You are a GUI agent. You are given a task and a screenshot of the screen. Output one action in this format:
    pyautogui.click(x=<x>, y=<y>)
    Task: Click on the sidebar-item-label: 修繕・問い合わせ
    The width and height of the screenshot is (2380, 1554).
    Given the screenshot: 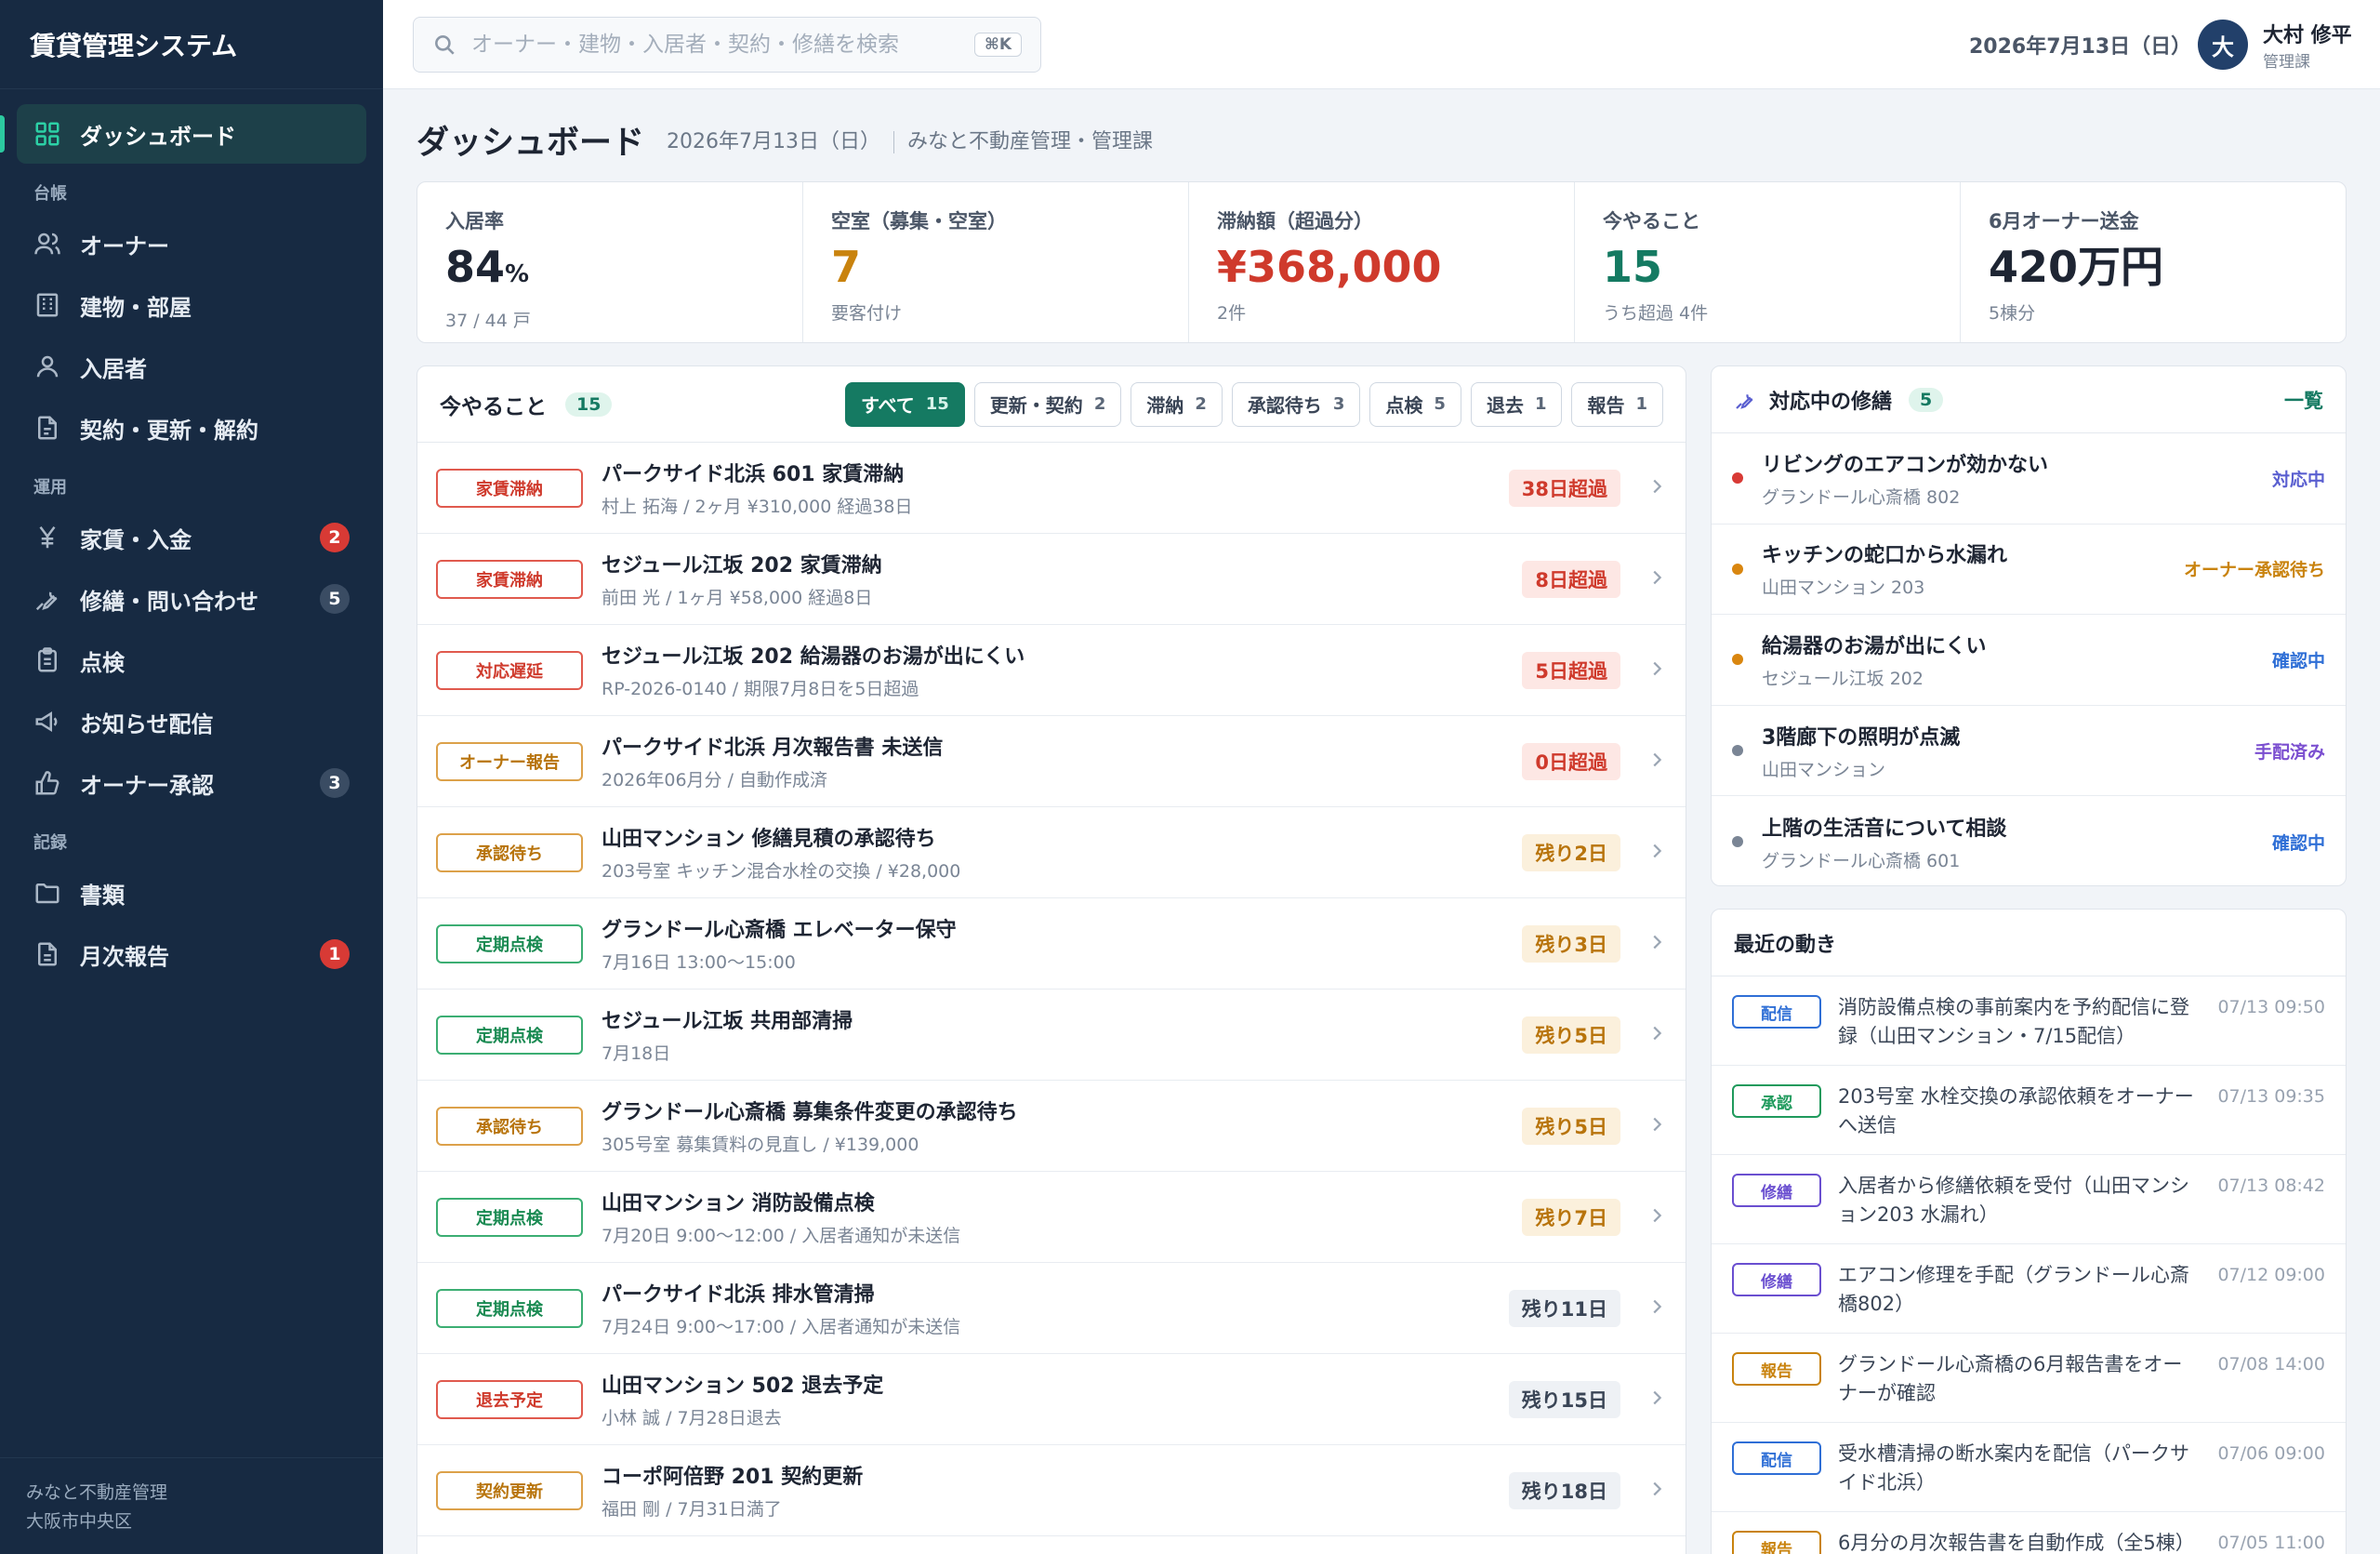 What is the action you would take?
    pyautogui.click(x=169, y=601)
    